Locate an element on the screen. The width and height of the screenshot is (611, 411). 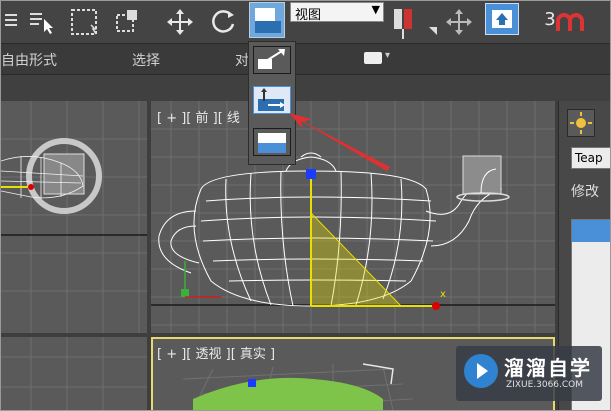
watermark-logo-icon is located at coordinates (481, 371).